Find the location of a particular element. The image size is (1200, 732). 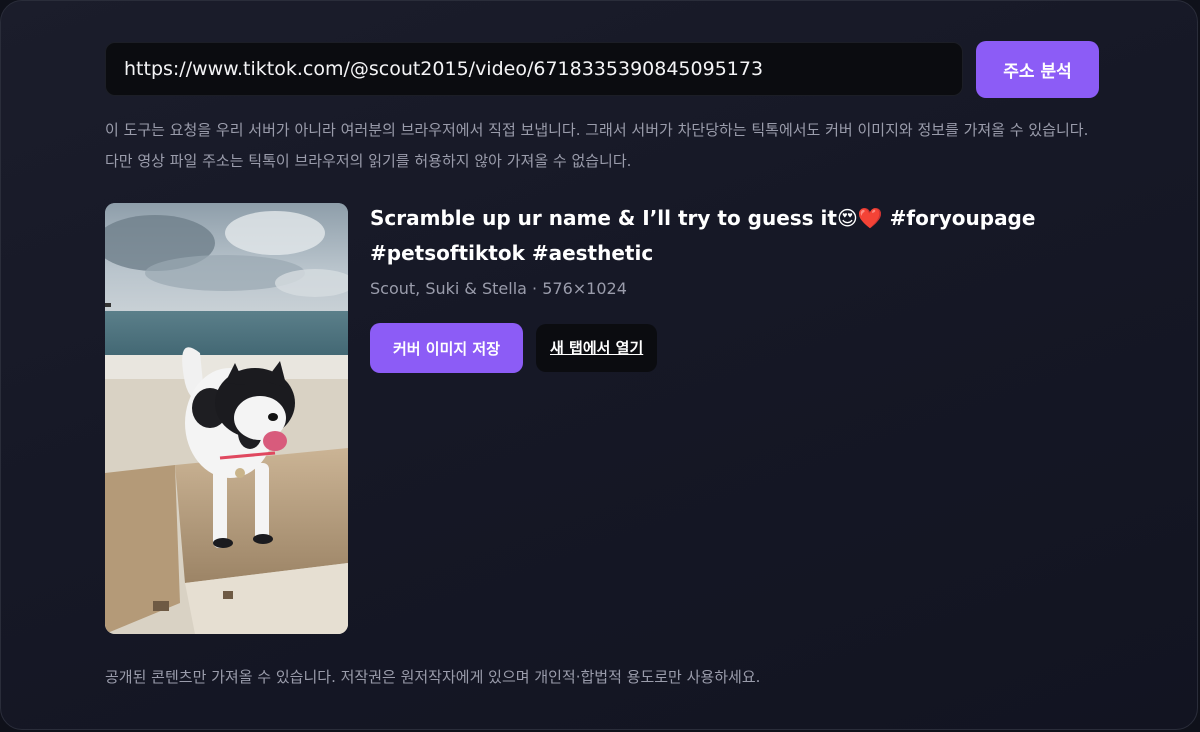

cover-thumbnail is located at coordinates (226, 418).